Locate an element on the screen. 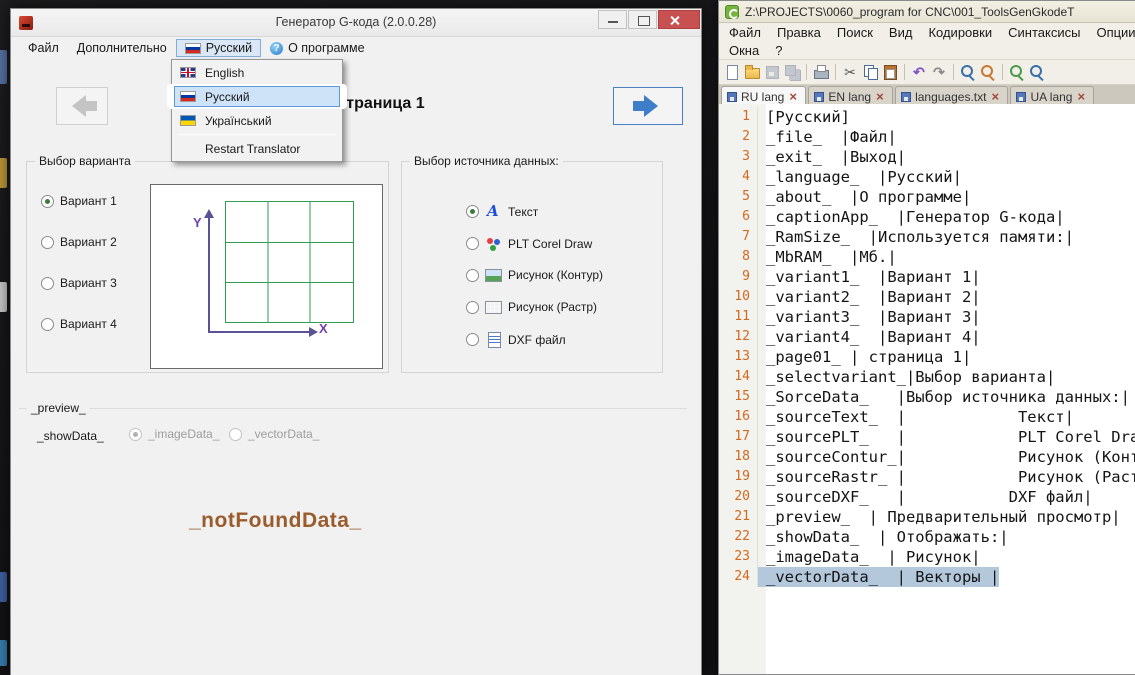 The width and height of the screenshot is (1135, 675). copy-icon is located at coordinates (870, 72).